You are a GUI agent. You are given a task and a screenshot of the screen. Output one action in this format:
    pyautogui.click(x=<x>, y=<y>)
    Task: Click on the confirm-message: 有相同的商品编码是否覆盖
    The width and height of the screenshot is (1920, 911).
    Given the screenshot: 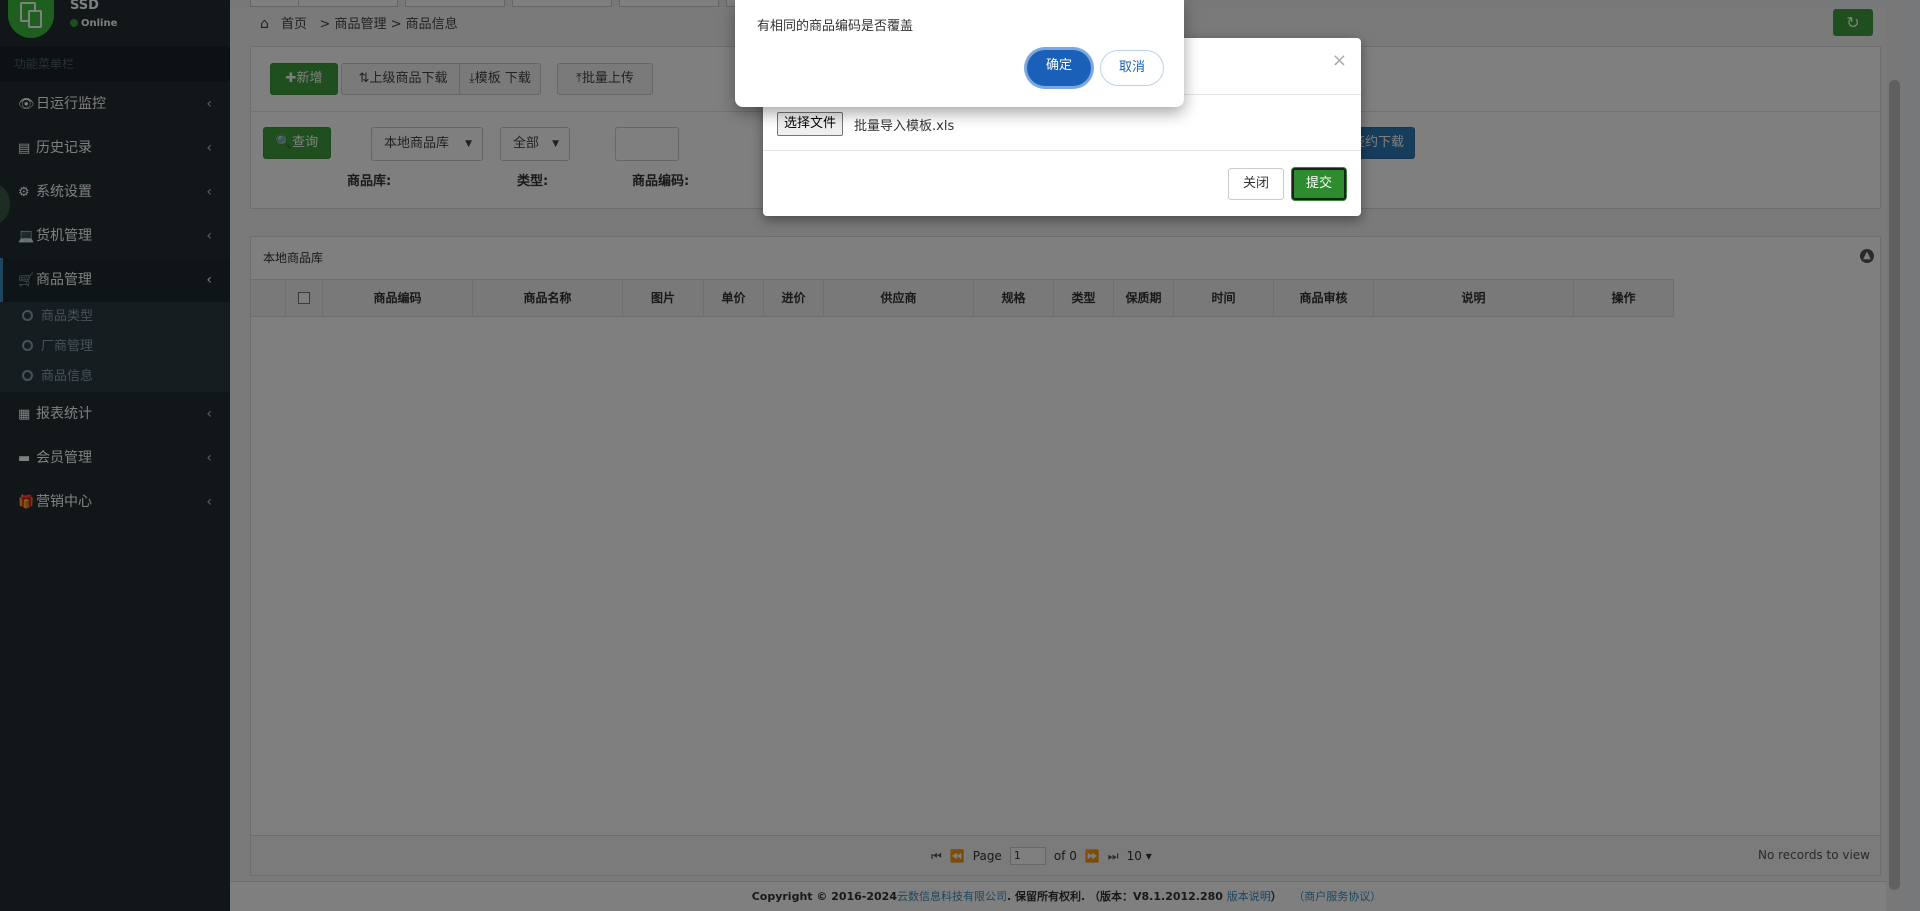 What is the action you would take?
    pyautogui.click(x=835, y=26)
    